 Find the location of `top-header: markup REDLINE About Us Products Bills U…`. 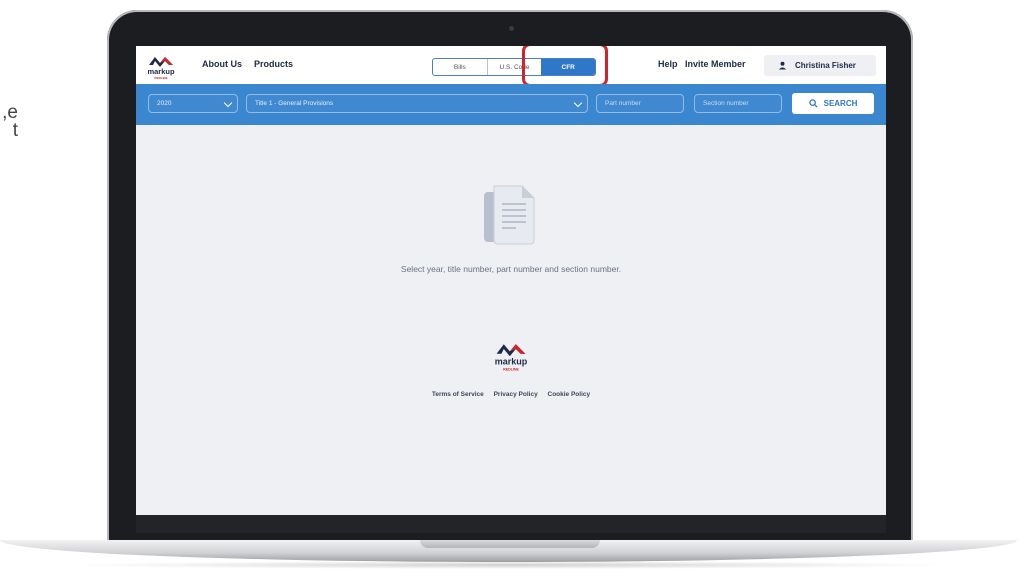

top-header: markup REDLINE About Us Products Bills U… is located at coordinates (511, 66).